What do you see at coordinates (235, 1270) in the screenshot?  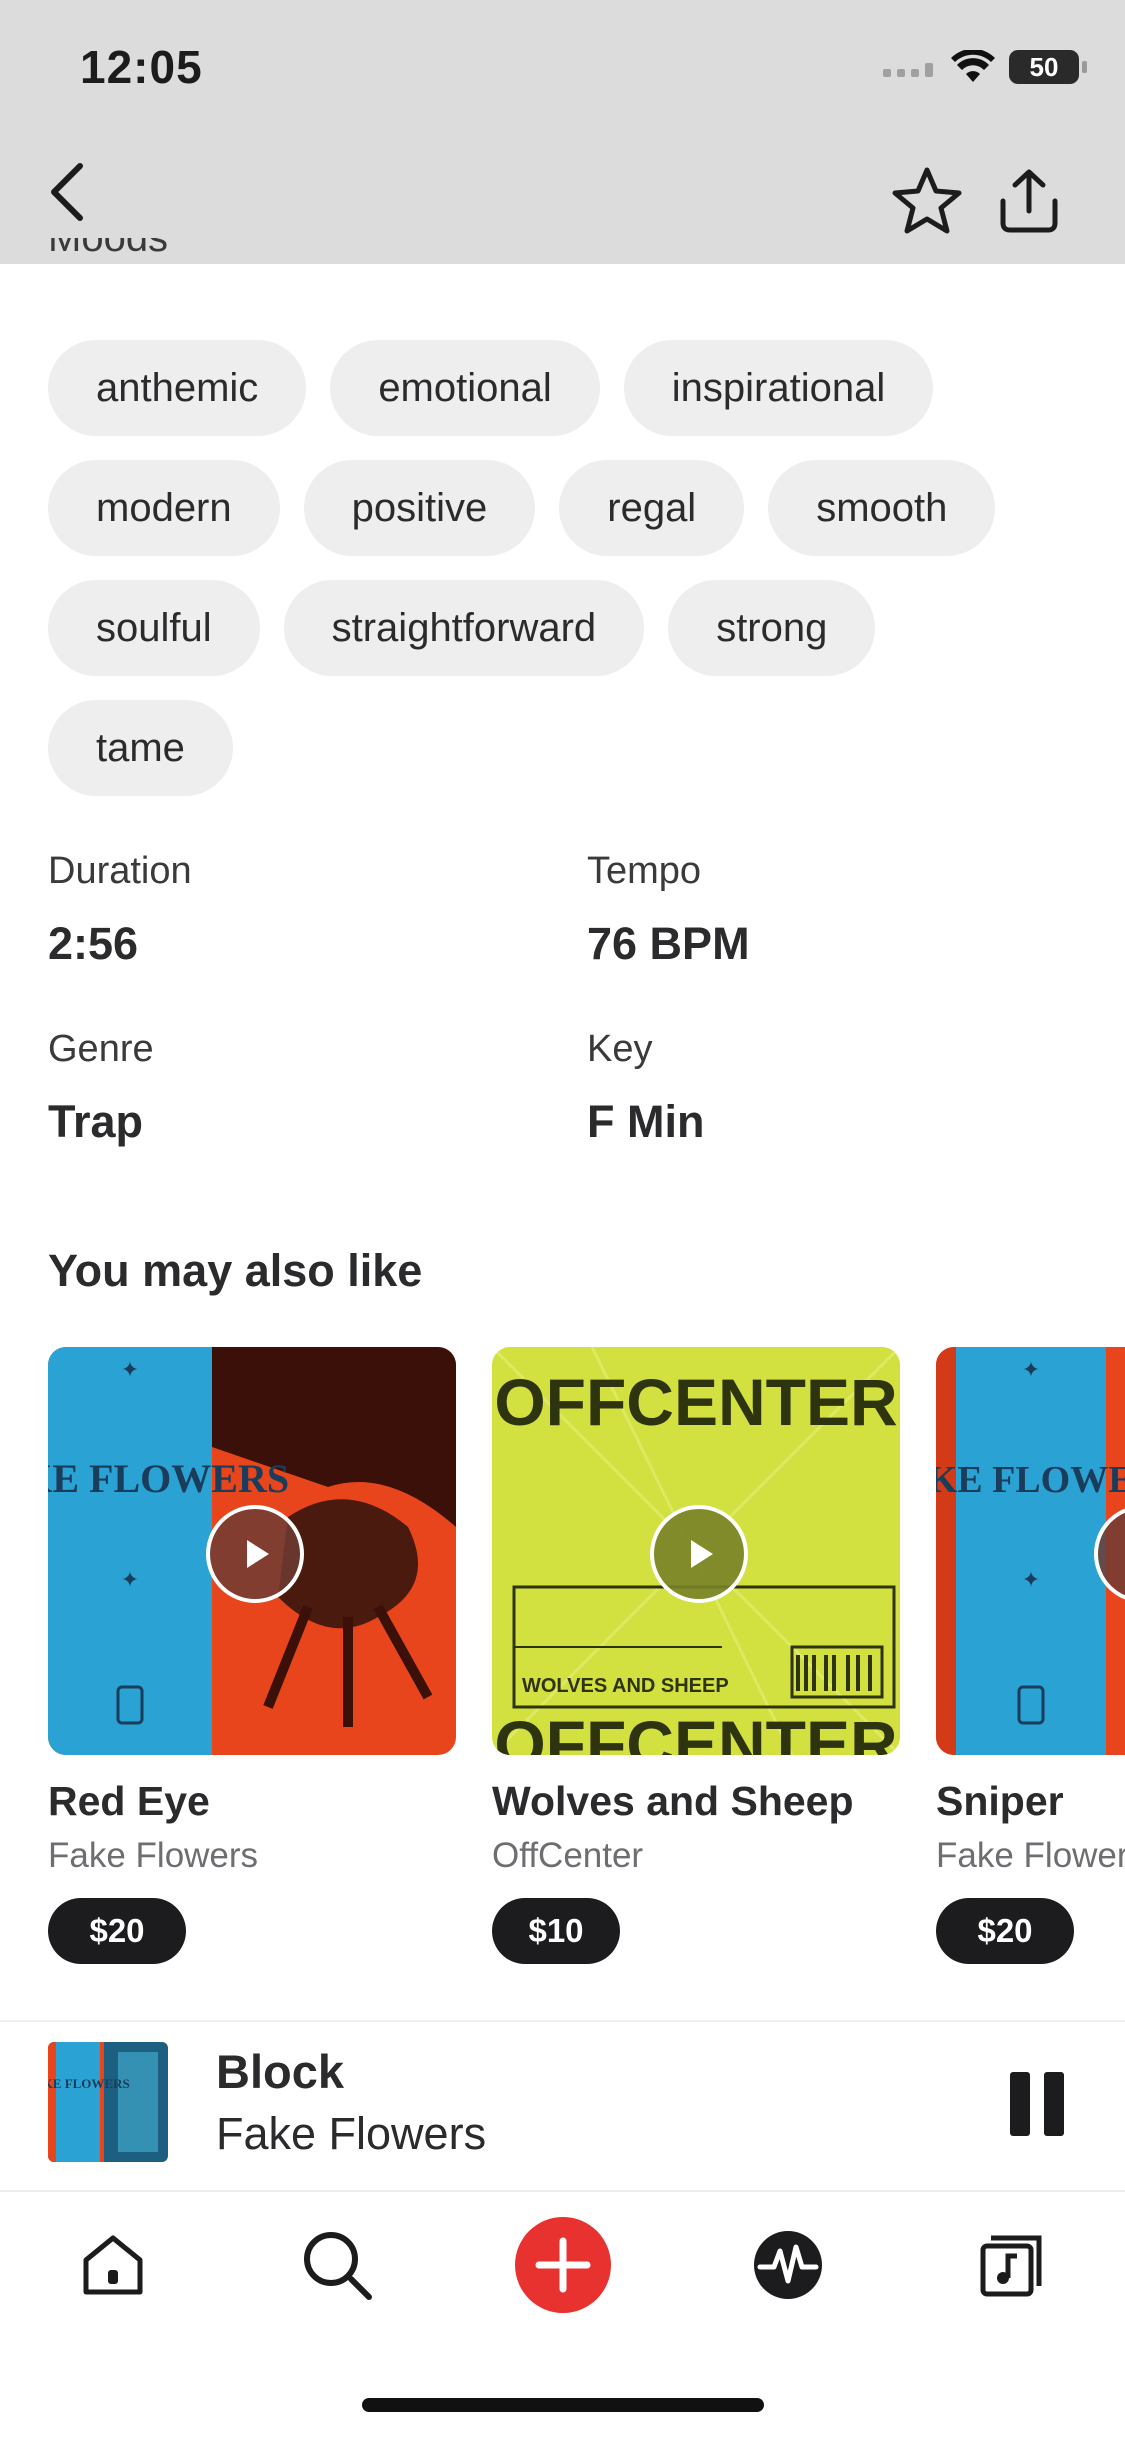 I see `recommendations-title: You may also like` at bounding box center [235, 1270].